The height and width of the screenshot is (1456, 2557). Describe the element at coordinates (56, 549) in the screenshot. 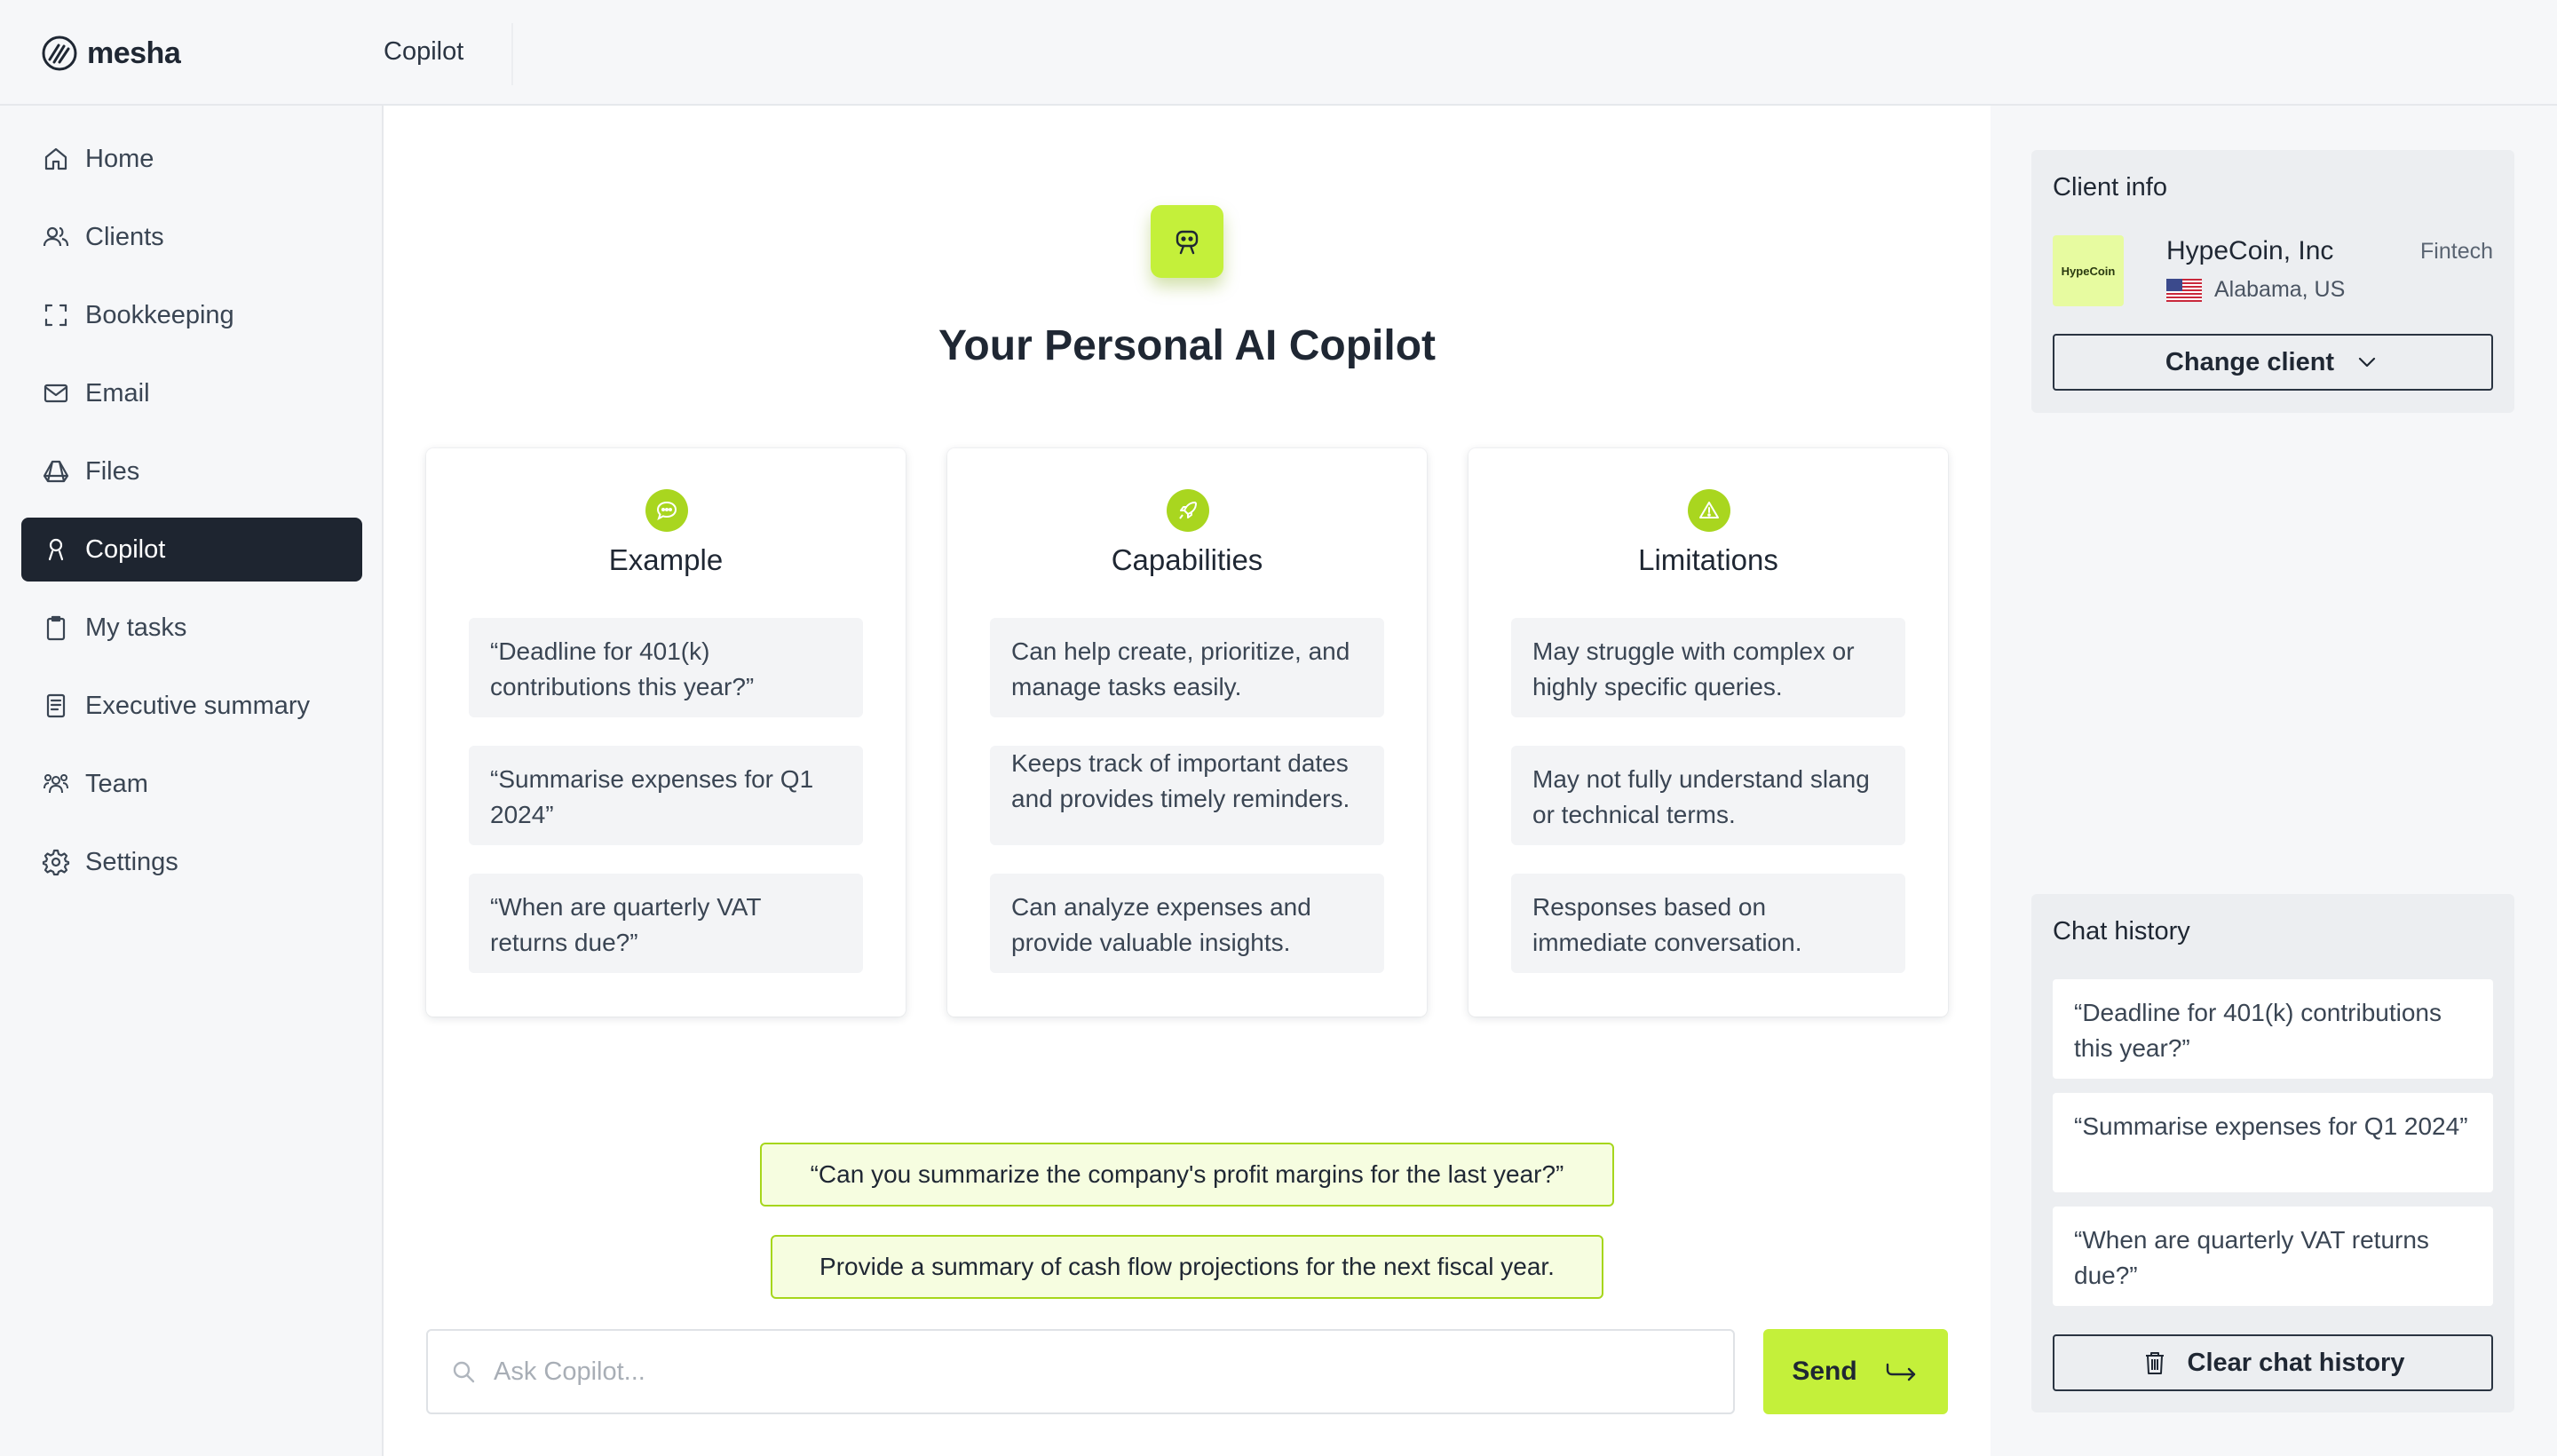

I see `copilot-icon` at that location.